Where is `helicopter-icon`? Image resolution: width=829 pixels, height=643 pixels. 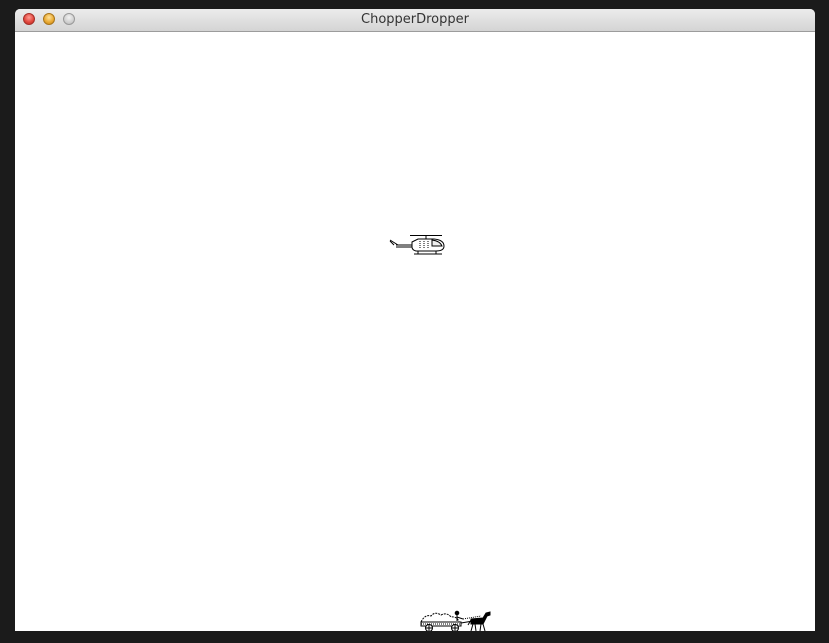 helicopter-icon is located at coordinates (417, 245).